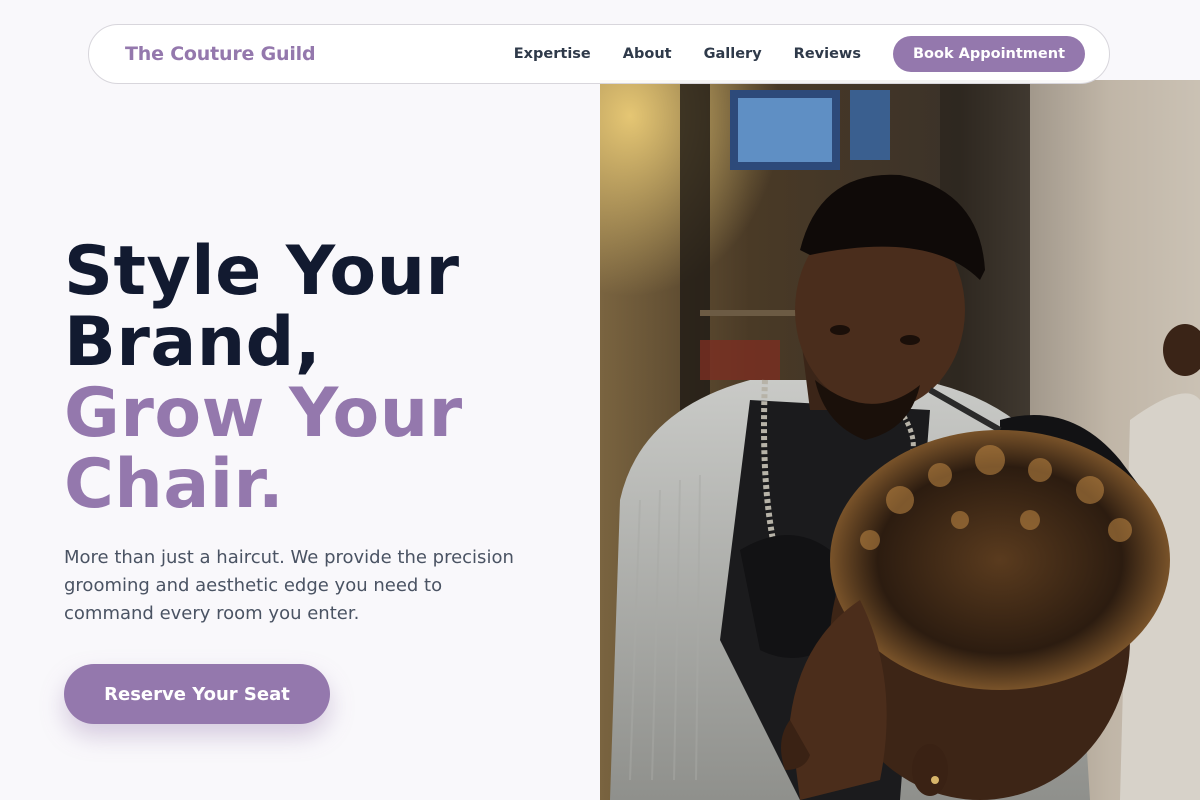 The image size is (1200, 800). What do you see at coordinates (220, 54) in the screenshot?
I see `brand-logo: The Couture Guild` at bounding box center [220, 54].